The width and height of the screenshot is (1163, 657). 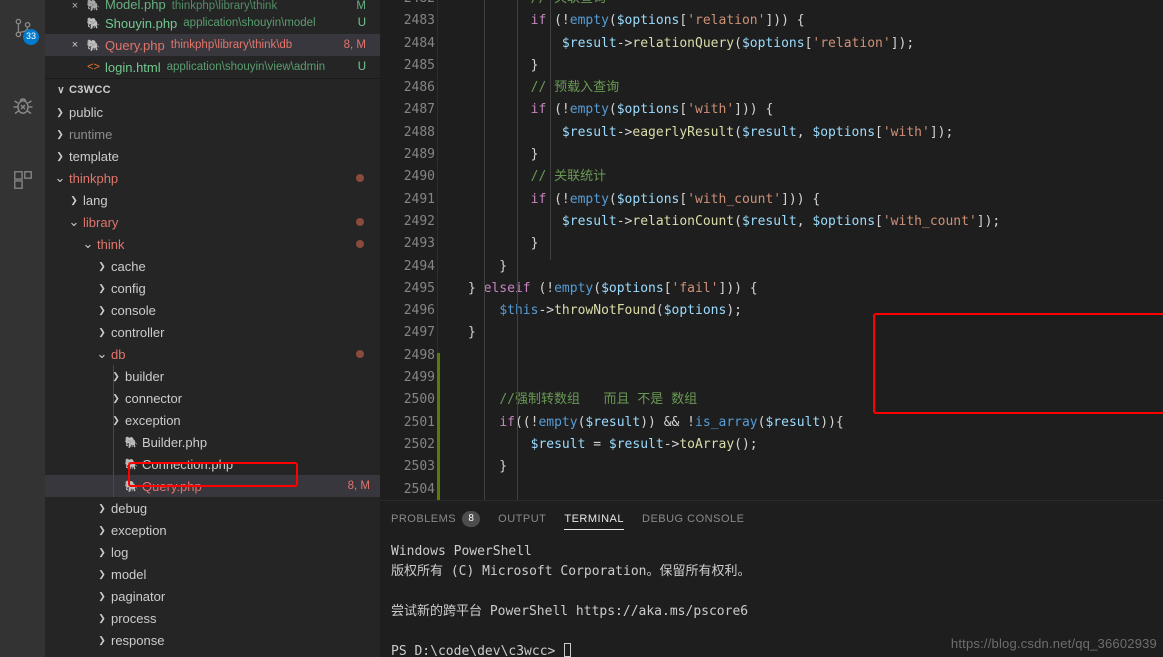 I want to click on modified-indicator-dot, so click(x=360, y=178).